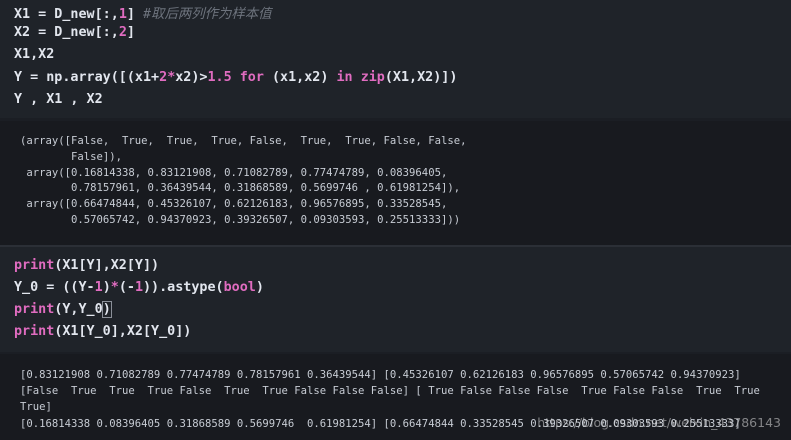  What do you see at coordinates (54, 287) in the screenshot?
I see `code-token: Y_0 = ((Y-` at bounding box center [54, 287].